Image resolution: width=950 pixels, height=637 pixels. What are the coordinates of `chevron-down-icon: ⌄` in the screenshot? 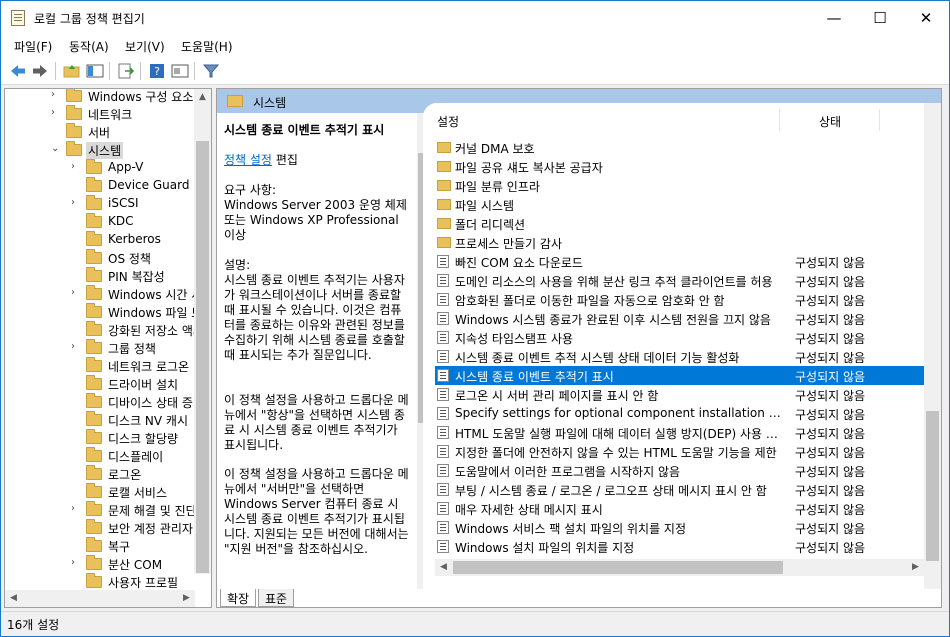 It's located at (56, 148).